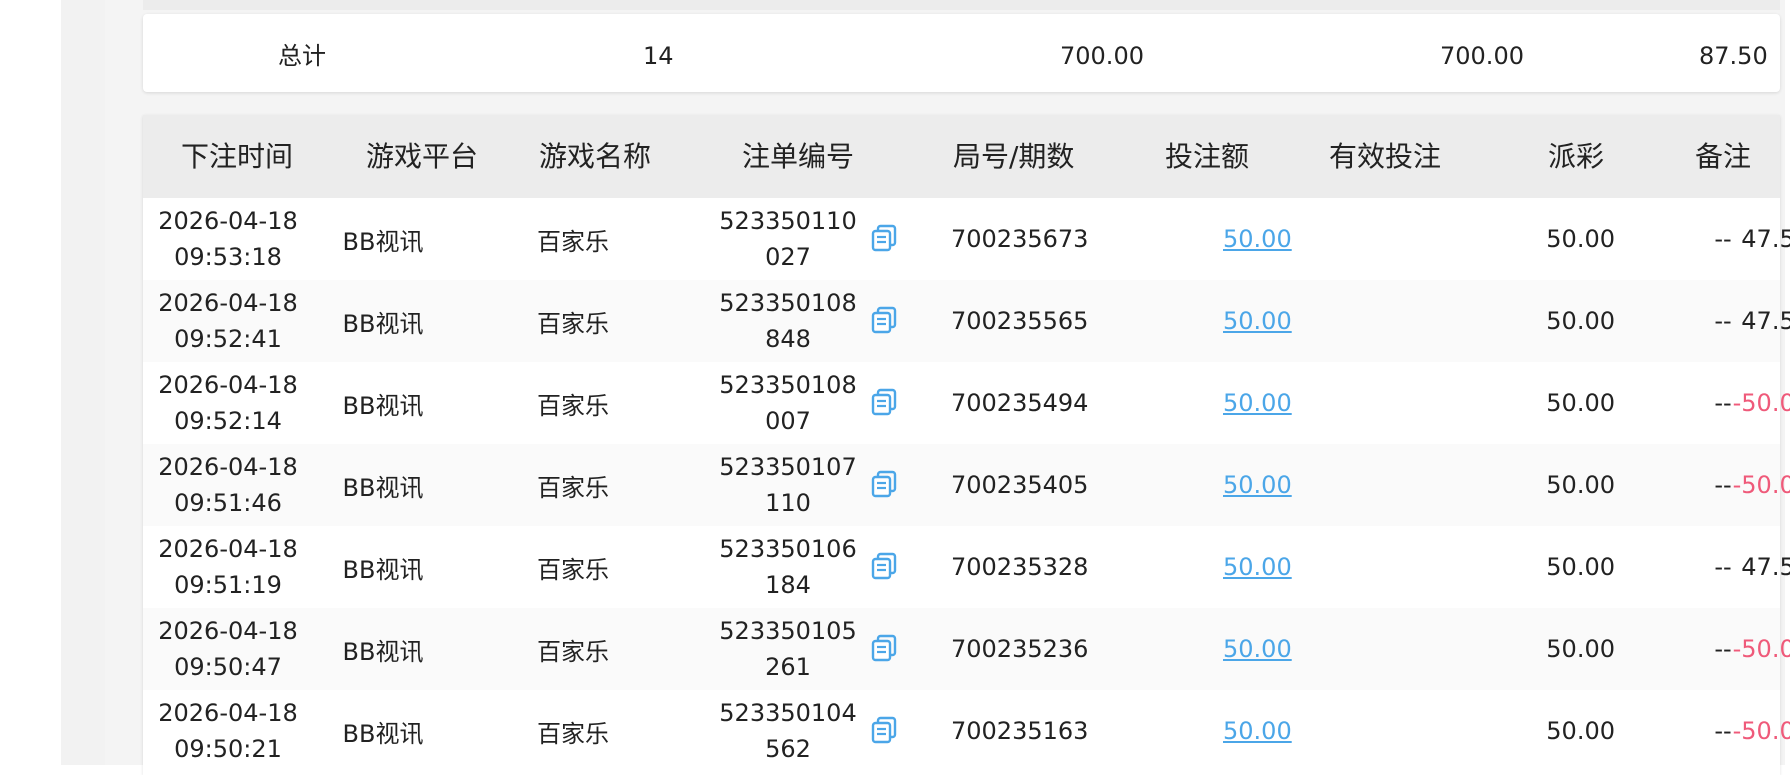 The height and width of the screenshot is (775, 1790). I want to click on summary-card: 总计 14 700.00 700.00 87.50, so click(961, 53).